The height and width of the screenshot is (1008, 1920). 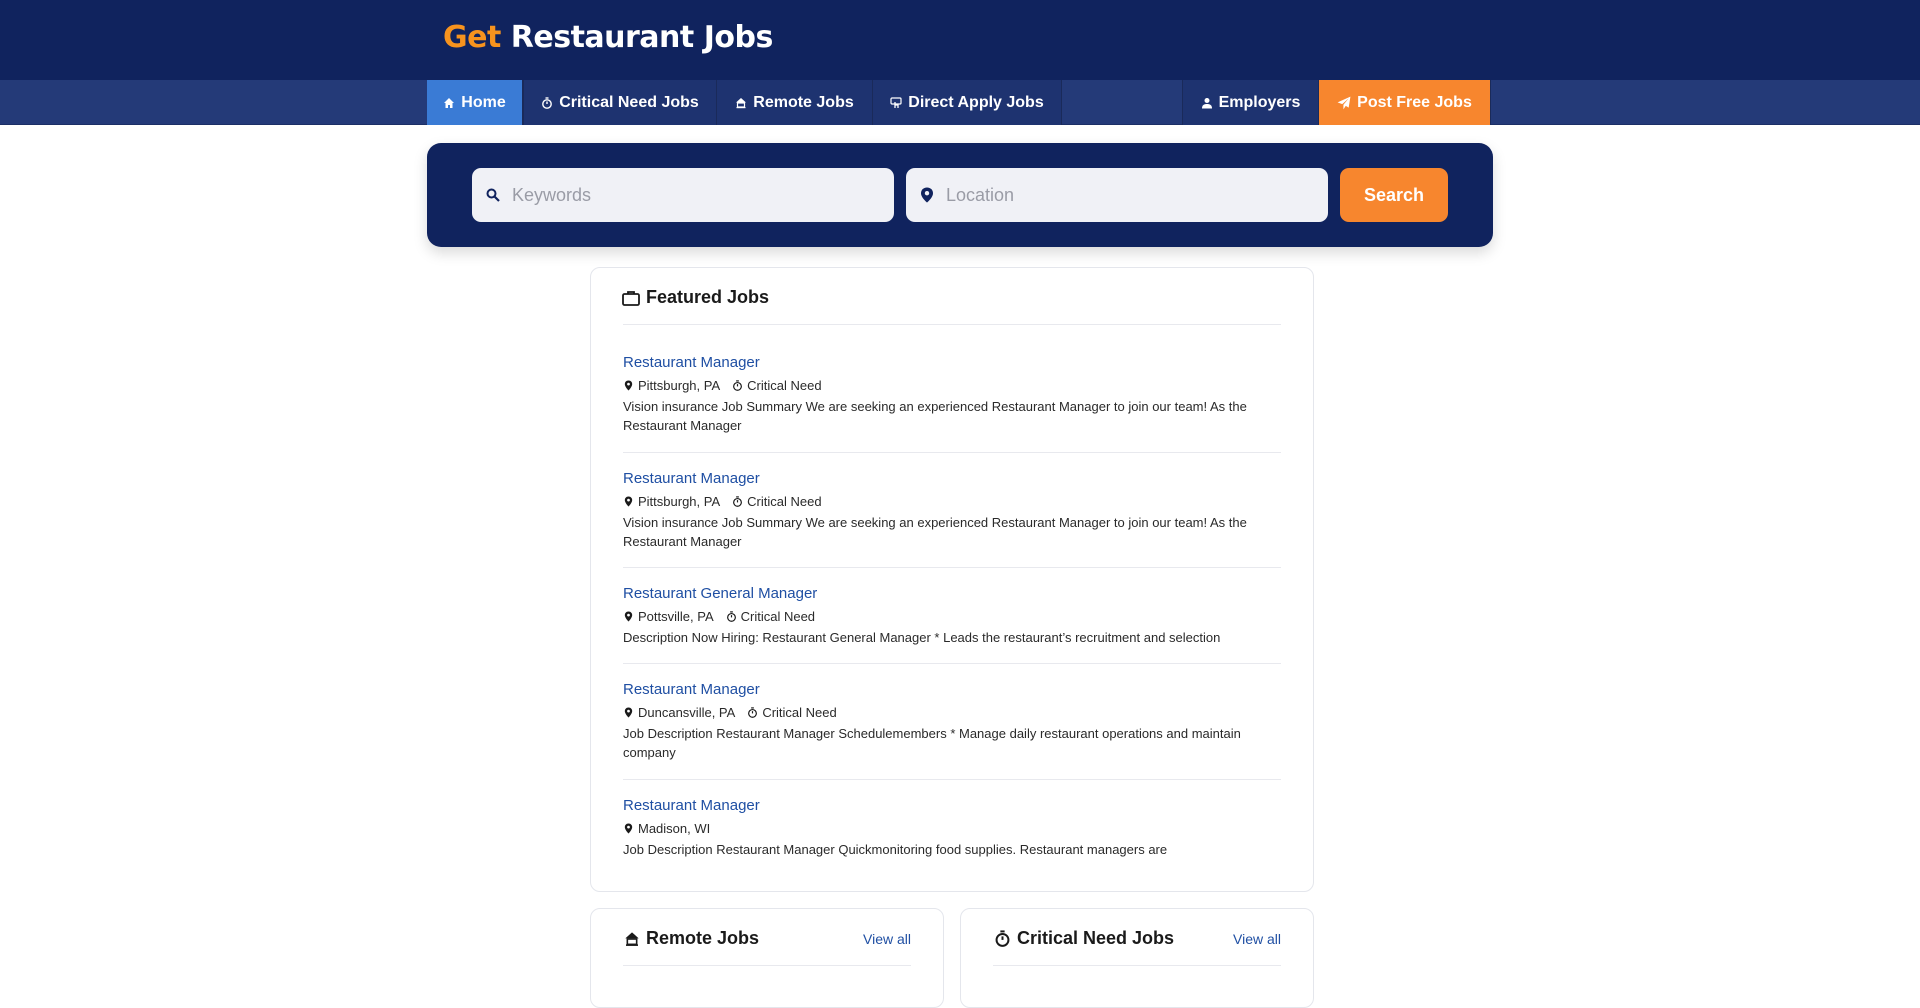 I want to click on top-header, so click(x=960, y=40).